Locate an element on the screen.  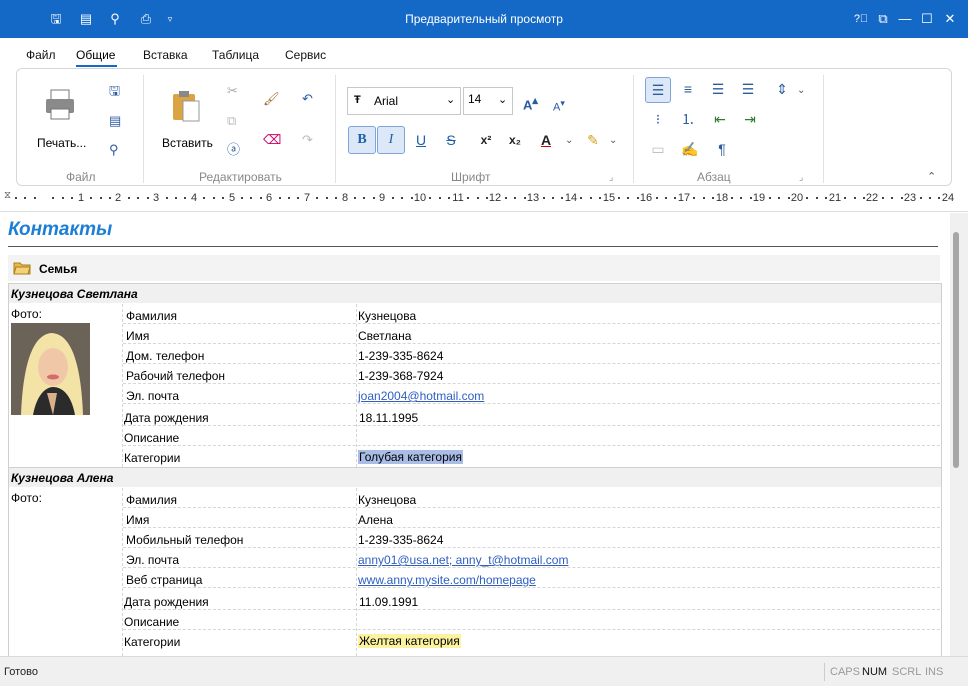
bold-button: B is located at coordinates (362, 140).